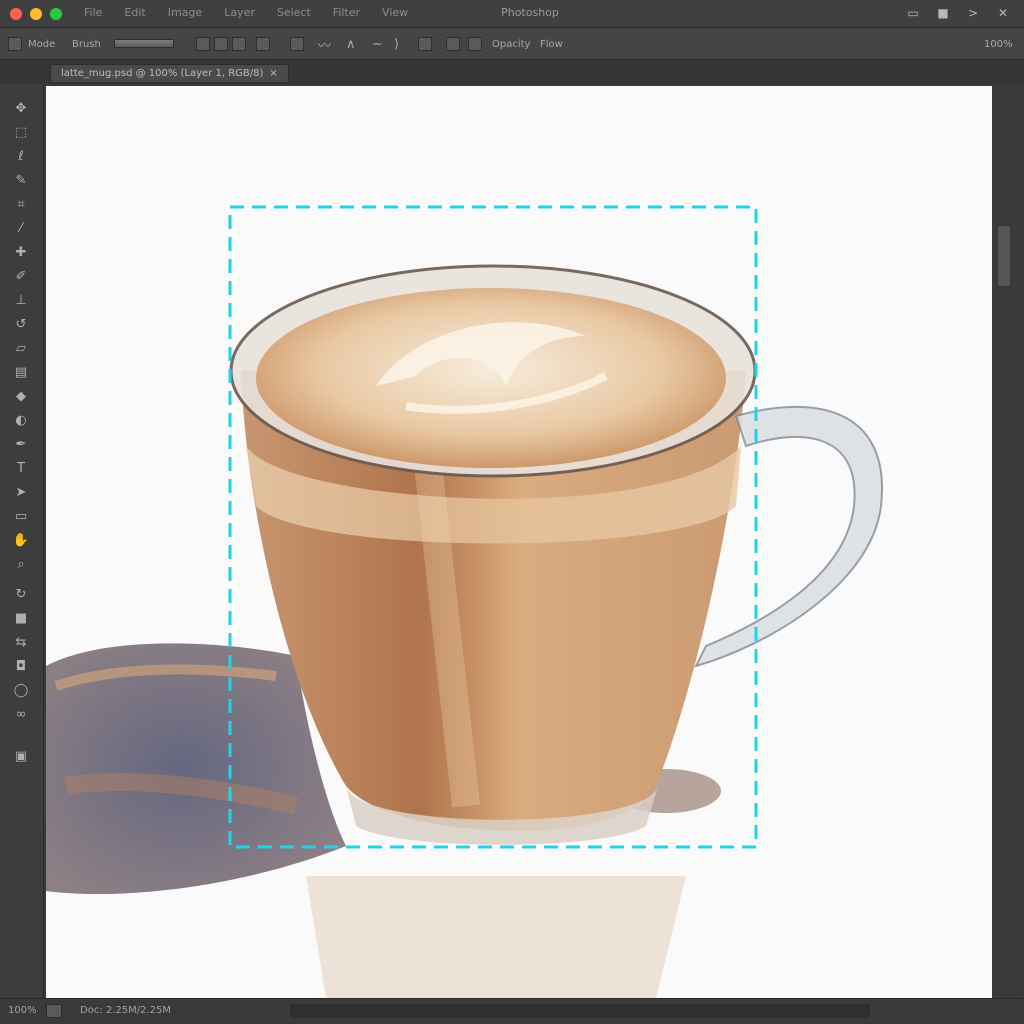  I want to click on dodge-tool-icon: ◐, so click(21, 420).